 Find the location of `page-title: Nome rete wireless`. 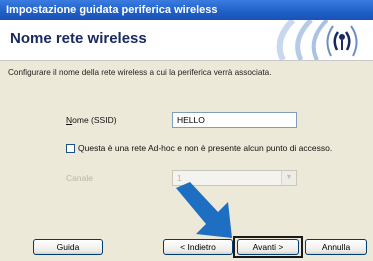

page-title: Nome rete wireless is located at coordinates (78, 38).